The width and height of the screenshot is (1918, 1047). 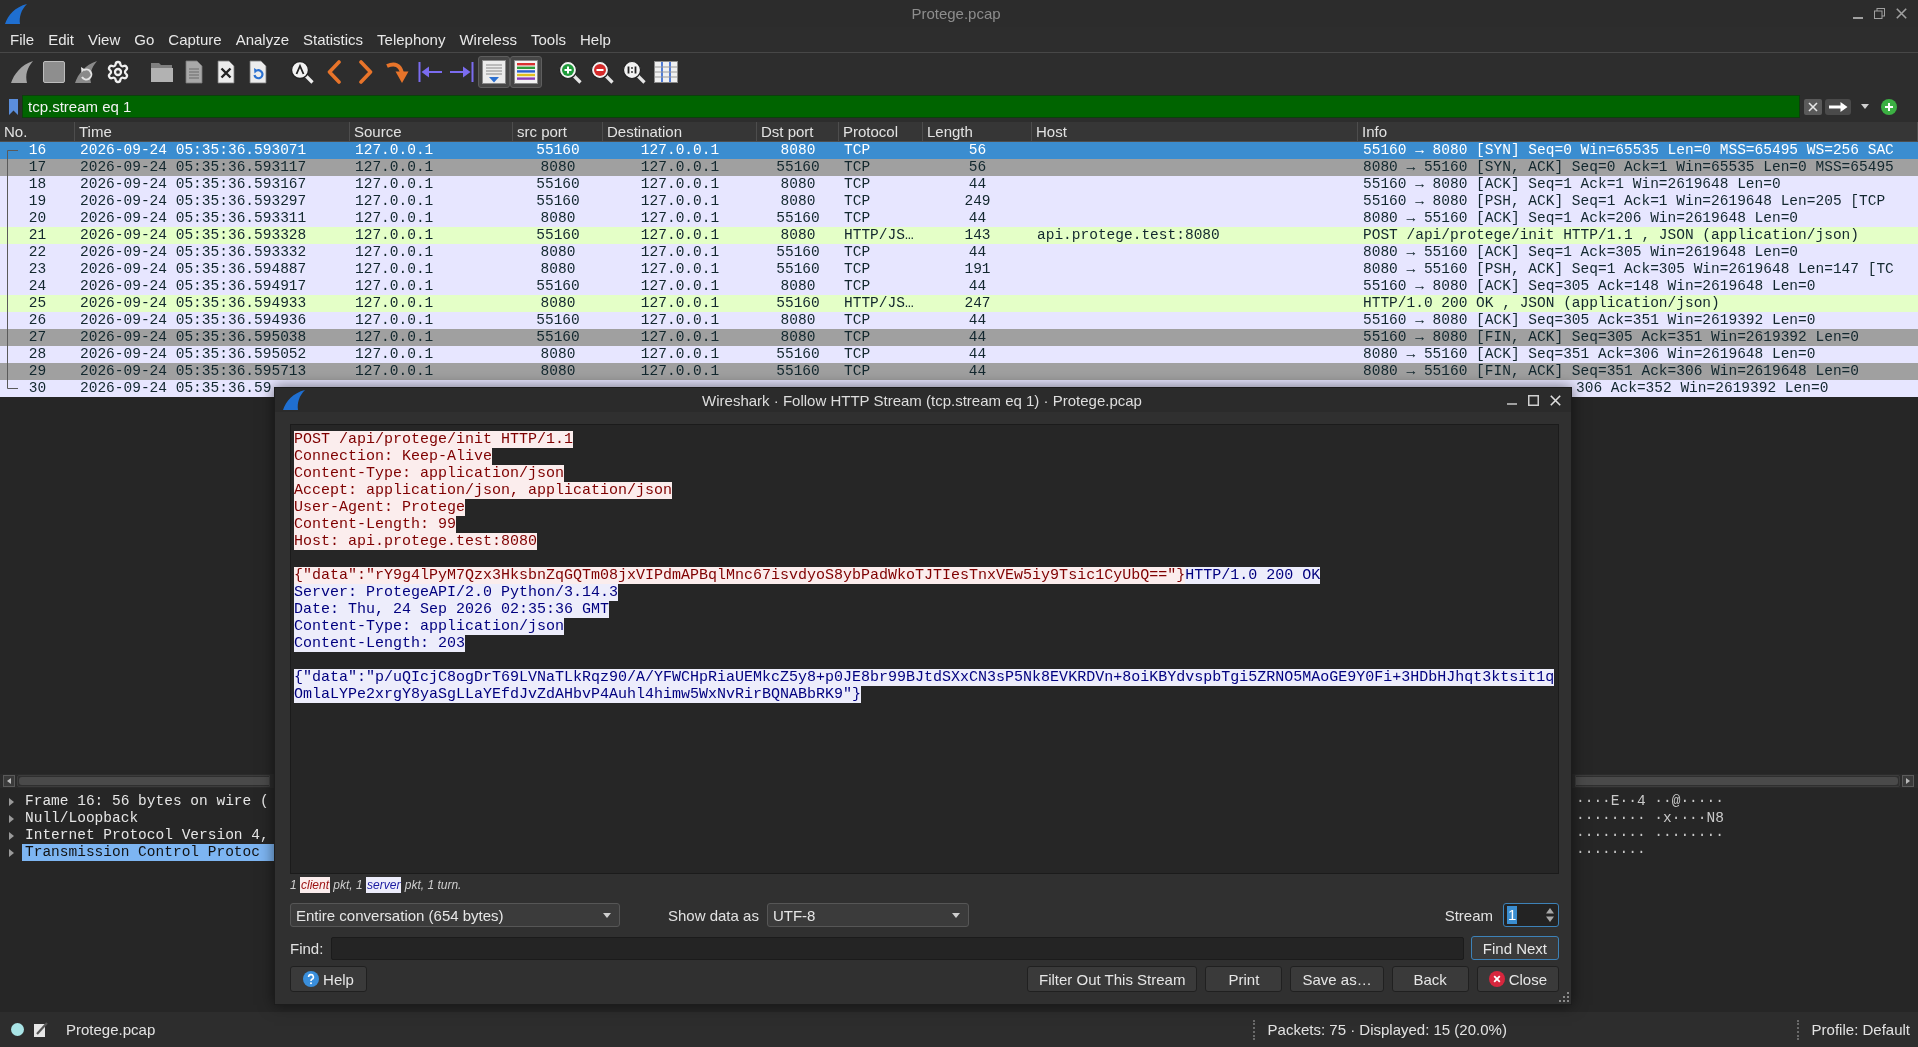 What do you see at coordinates (455, 915) in the screenshot?
I see `conversation-dropdown: Entire conversation (654 bytes)` at bounding box center [455, 915].